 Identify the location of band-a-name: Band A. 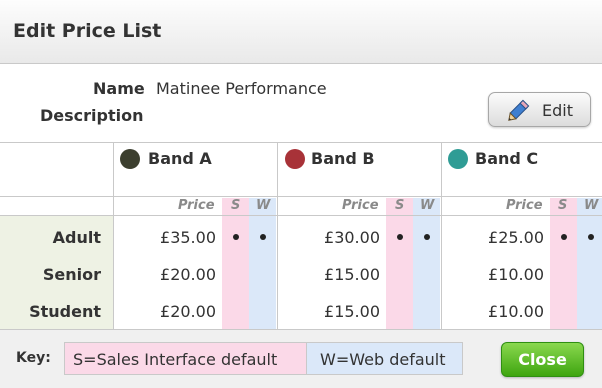
(180, 158).